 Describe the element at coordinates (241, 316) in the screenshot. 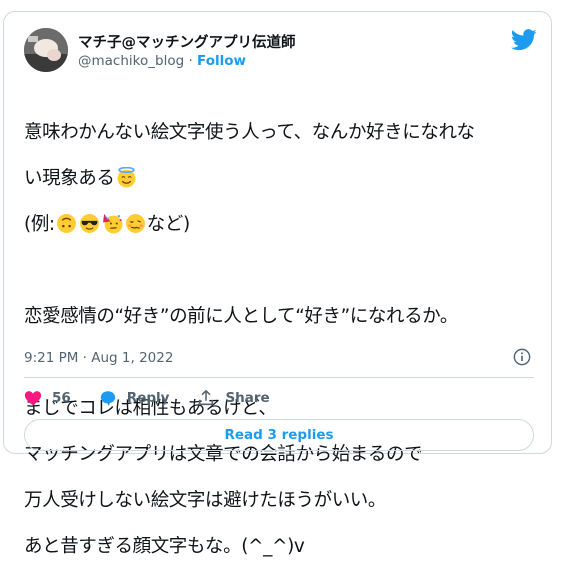

I see `tweet-line-4: 恋愛感情の“好き”の前に人として“好き”になれるか。` at that location.